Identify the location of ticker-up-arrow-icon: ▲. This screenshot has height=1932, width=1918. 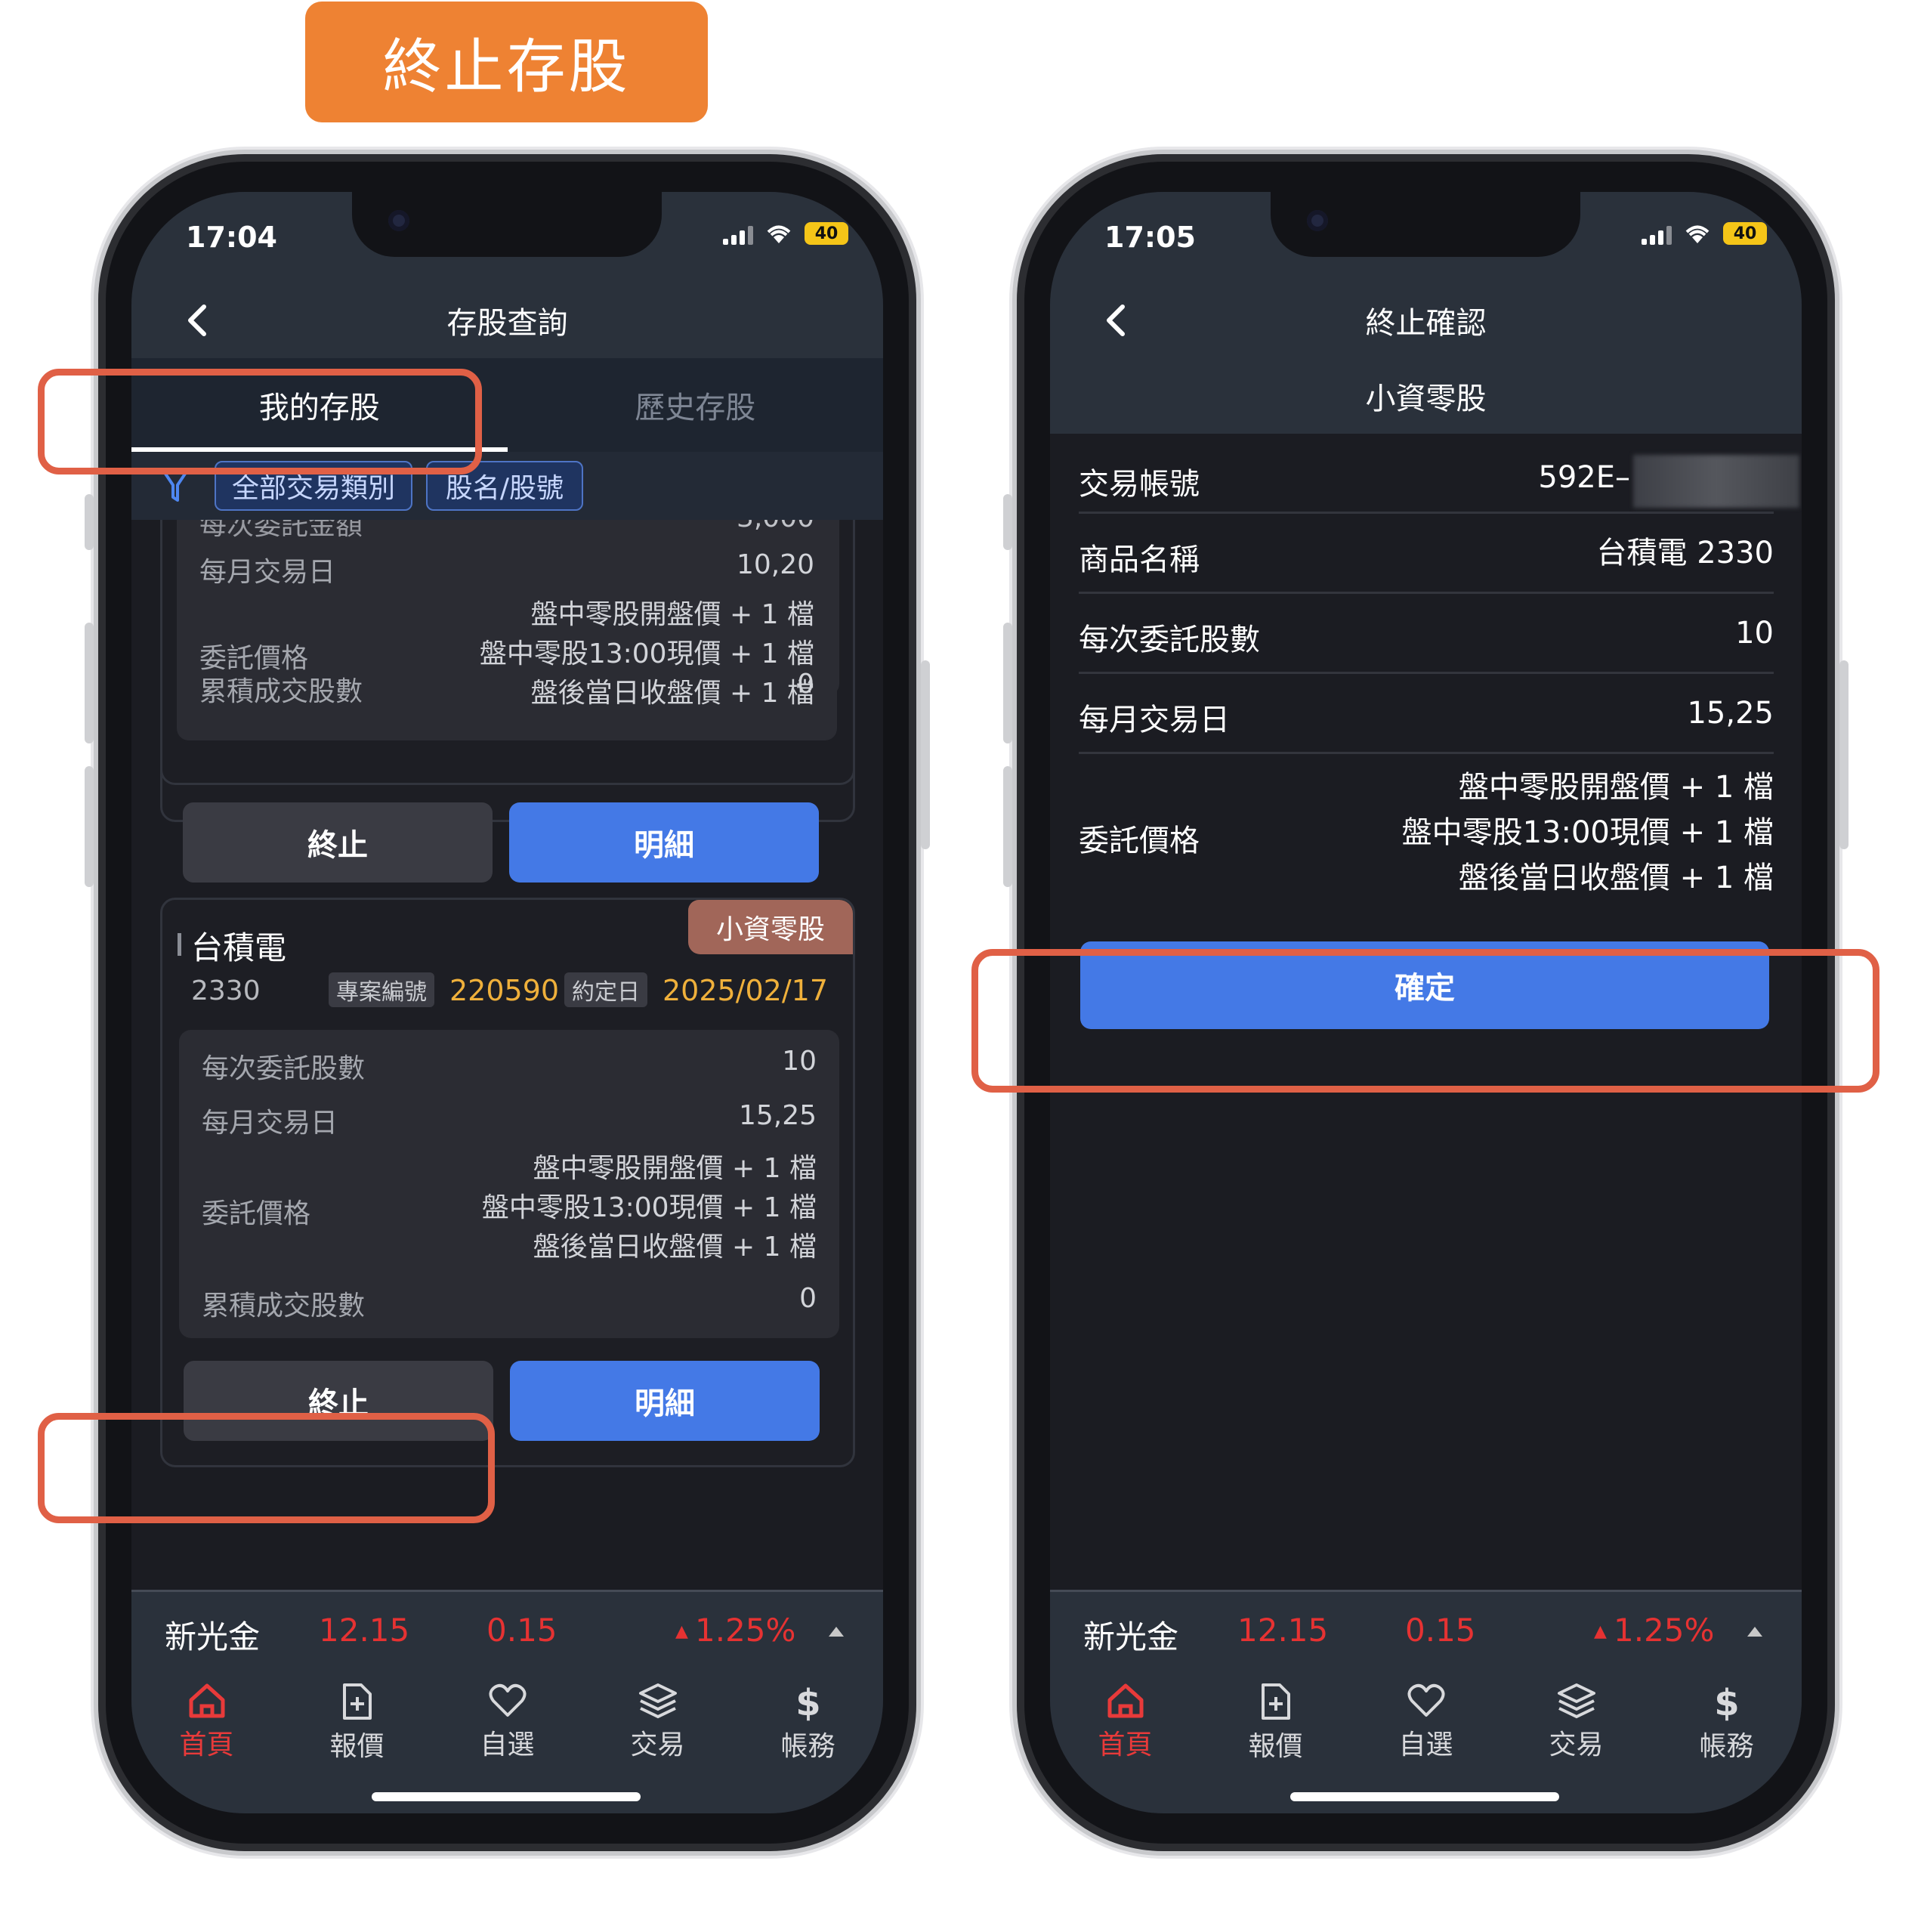
(681, 1632).